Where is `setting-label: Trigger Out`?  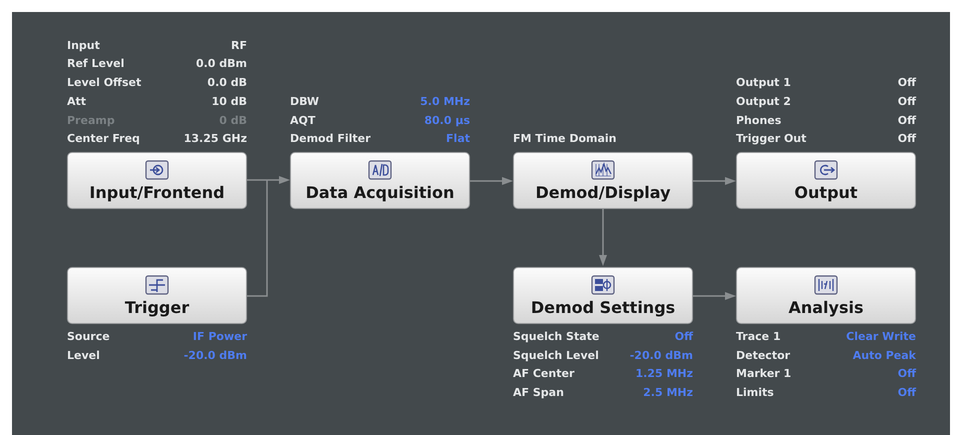
setting-label: Trigger Out is located at coordinates (771, 139).